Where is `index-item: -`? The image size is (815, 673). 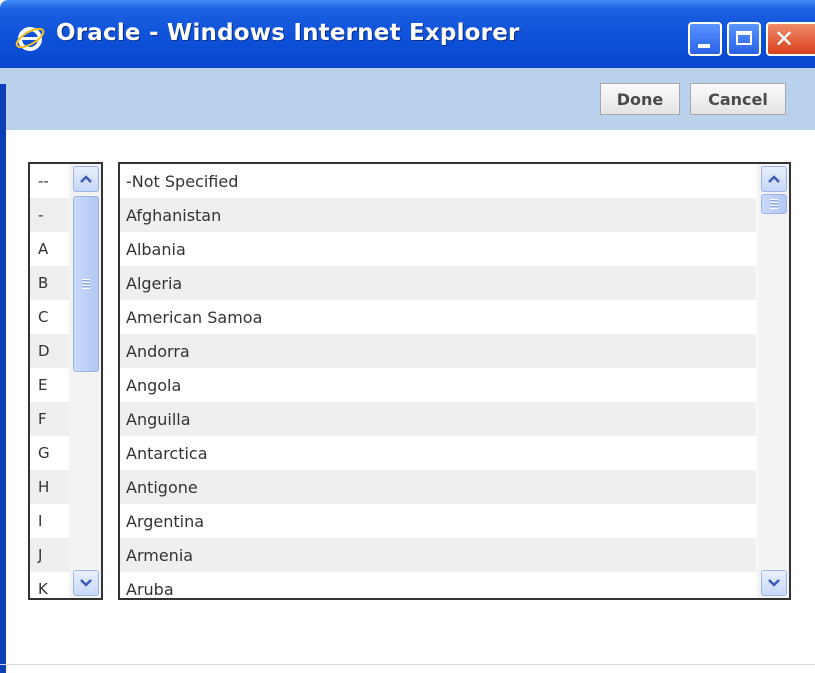 index-item: - is located at coordinates (50, 215).